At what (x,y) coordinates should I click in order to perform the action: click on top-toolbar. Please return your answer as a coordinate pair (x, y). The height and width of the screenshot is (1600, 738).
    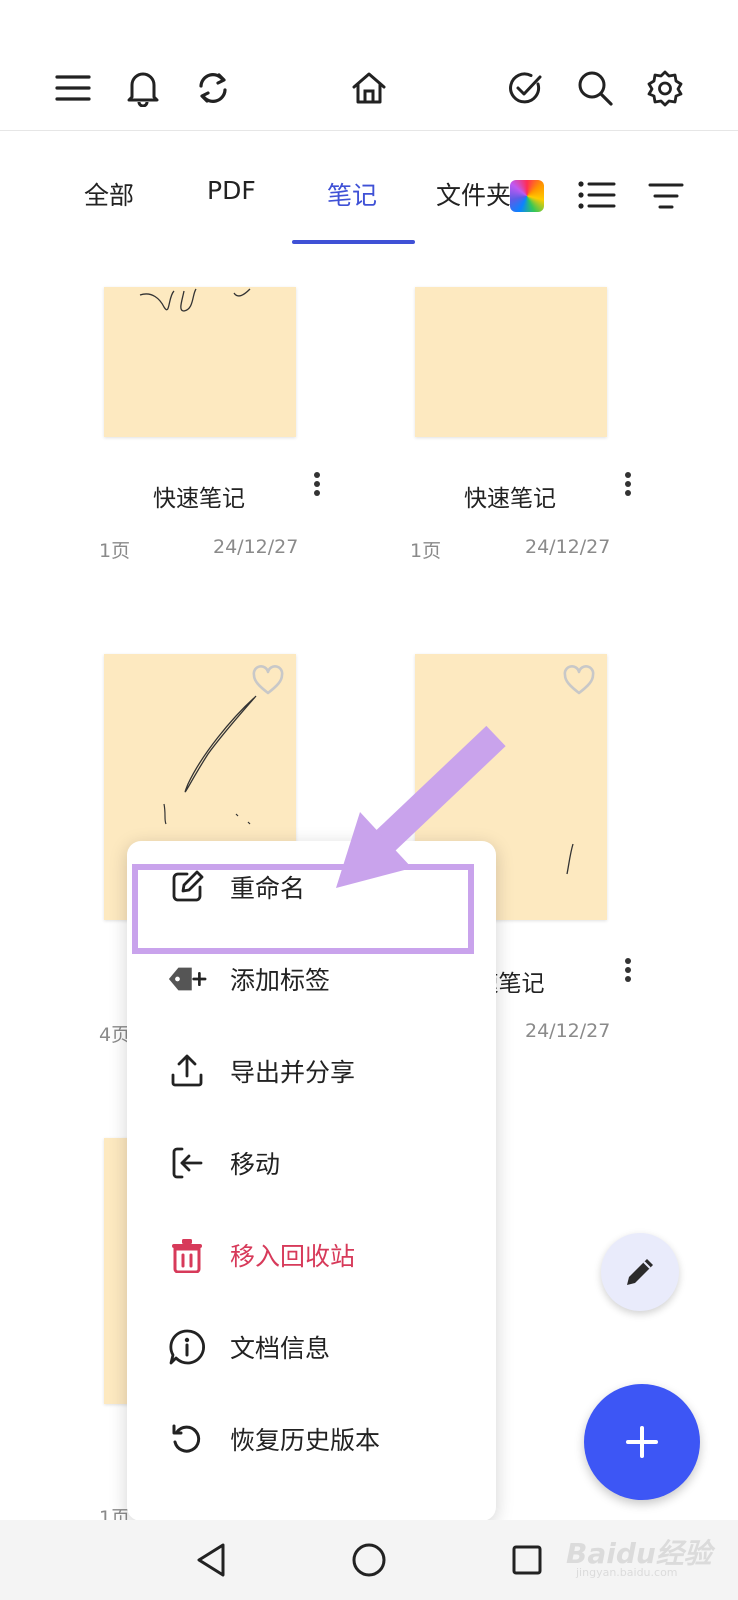
    Looking at the image, I should click on (369, 65).